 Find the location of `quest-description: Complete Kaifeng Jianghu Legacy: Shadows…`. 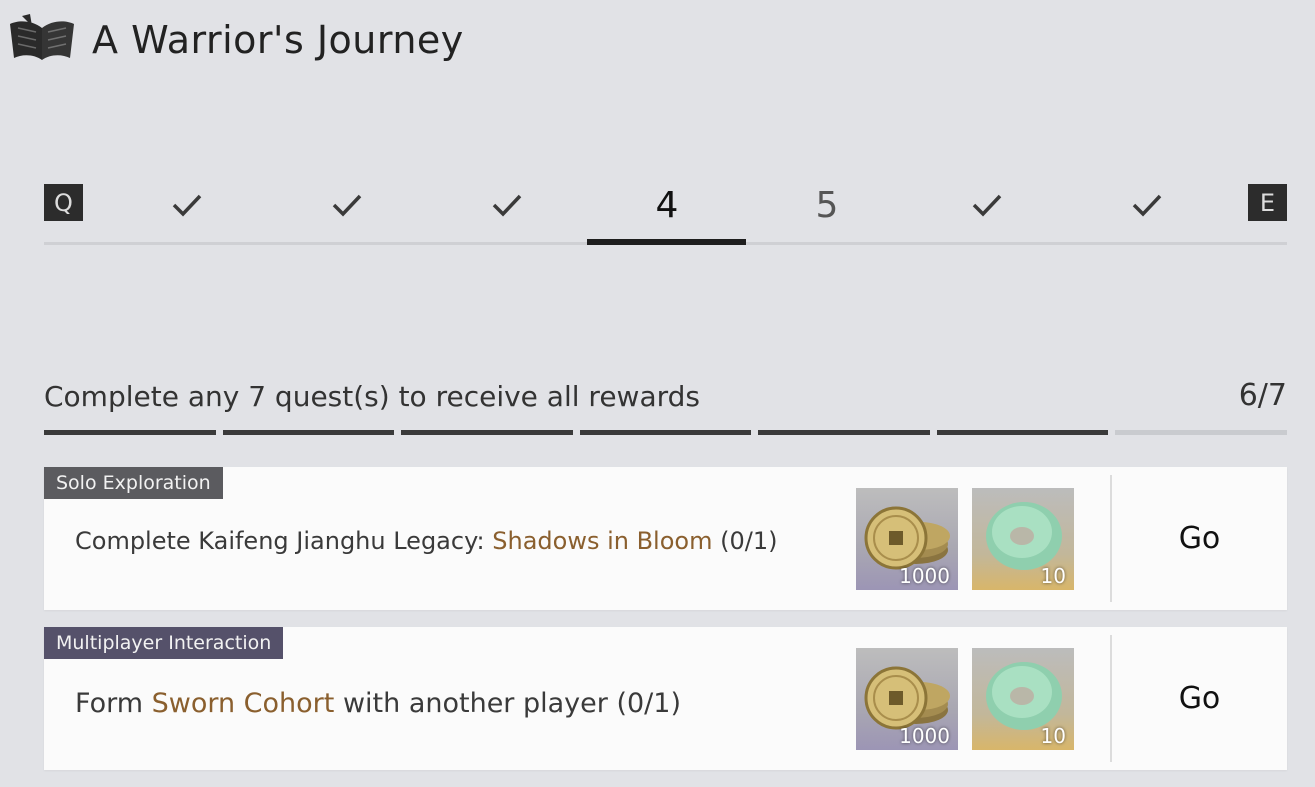

quest-description: Complete Kaifeng Jianghu Legacy: Shadows… is located at coordinates (426, 541).